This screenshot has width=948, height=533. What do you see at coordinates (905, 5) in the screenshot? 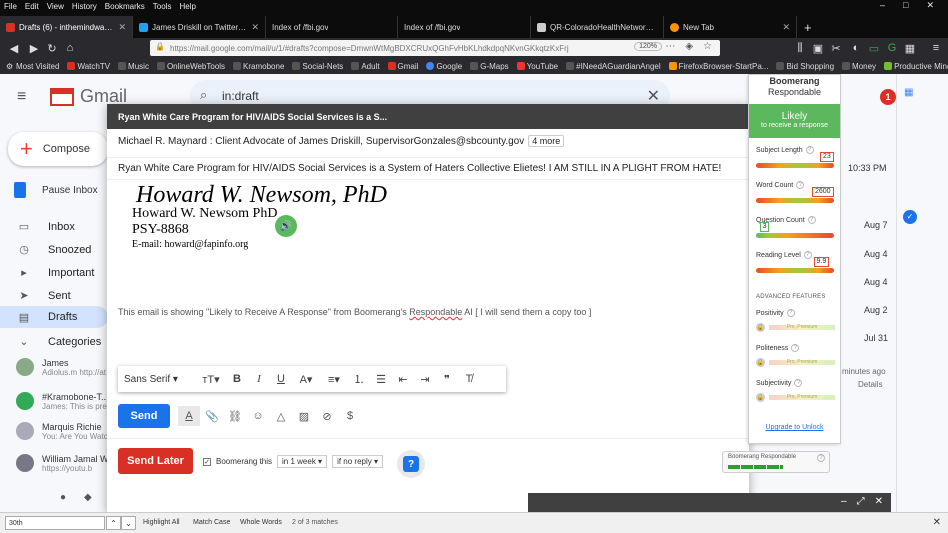
I see `maximize-window-icon: □` at bounding box center [905, 5].